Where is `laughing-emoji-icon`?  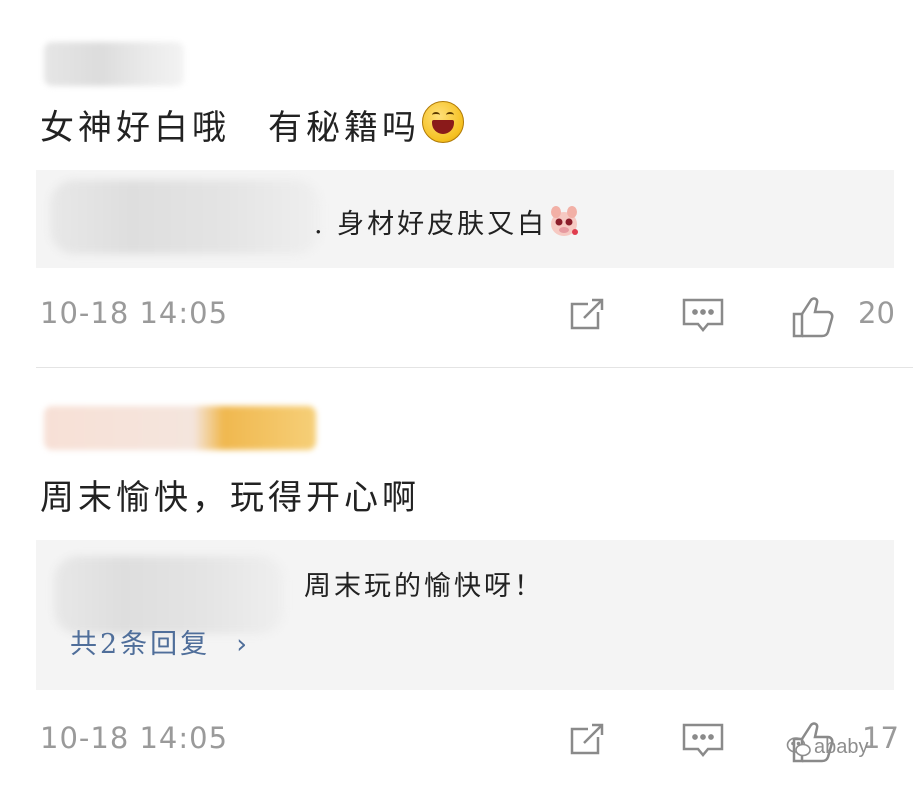
laughing-emoji-icon is located at coordinates (443, 122).